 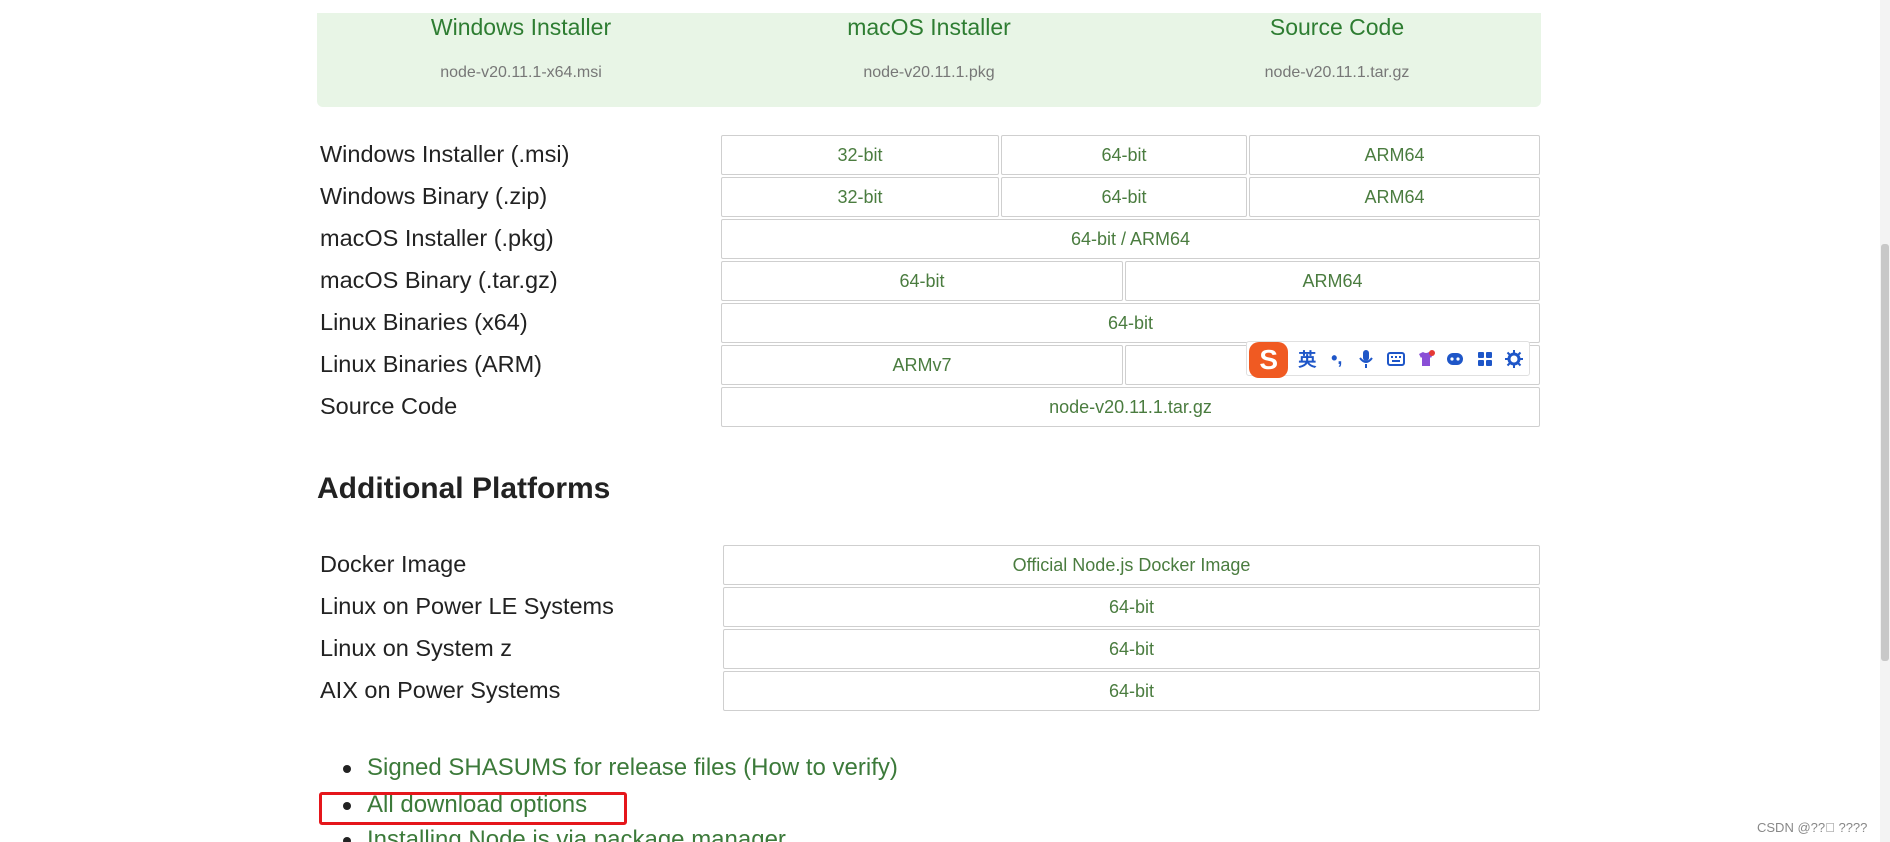 What do you see at coordinates (929, 72) in the screenshot?
I see `banner-file: node-v20.11.1.pkg` at bounding box center [929, 72].